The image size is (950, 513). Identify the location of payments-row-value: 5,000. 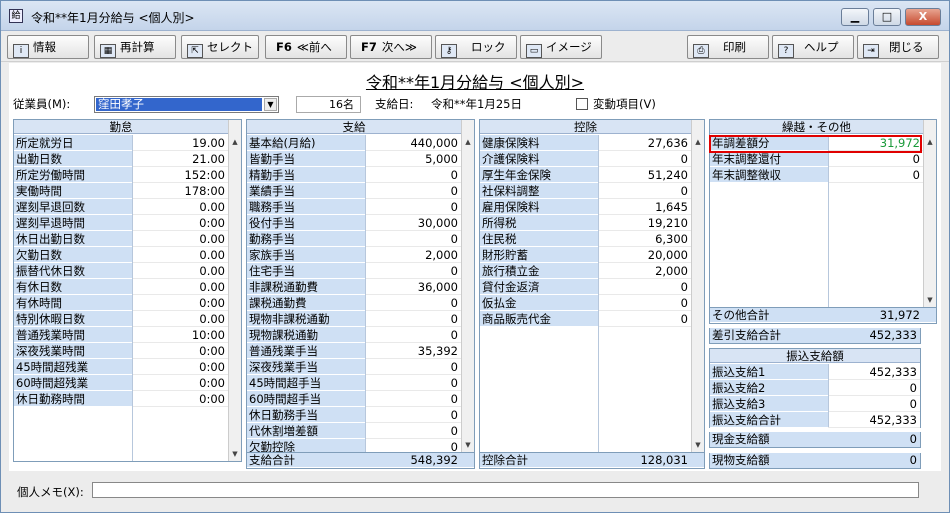
(413, 159).